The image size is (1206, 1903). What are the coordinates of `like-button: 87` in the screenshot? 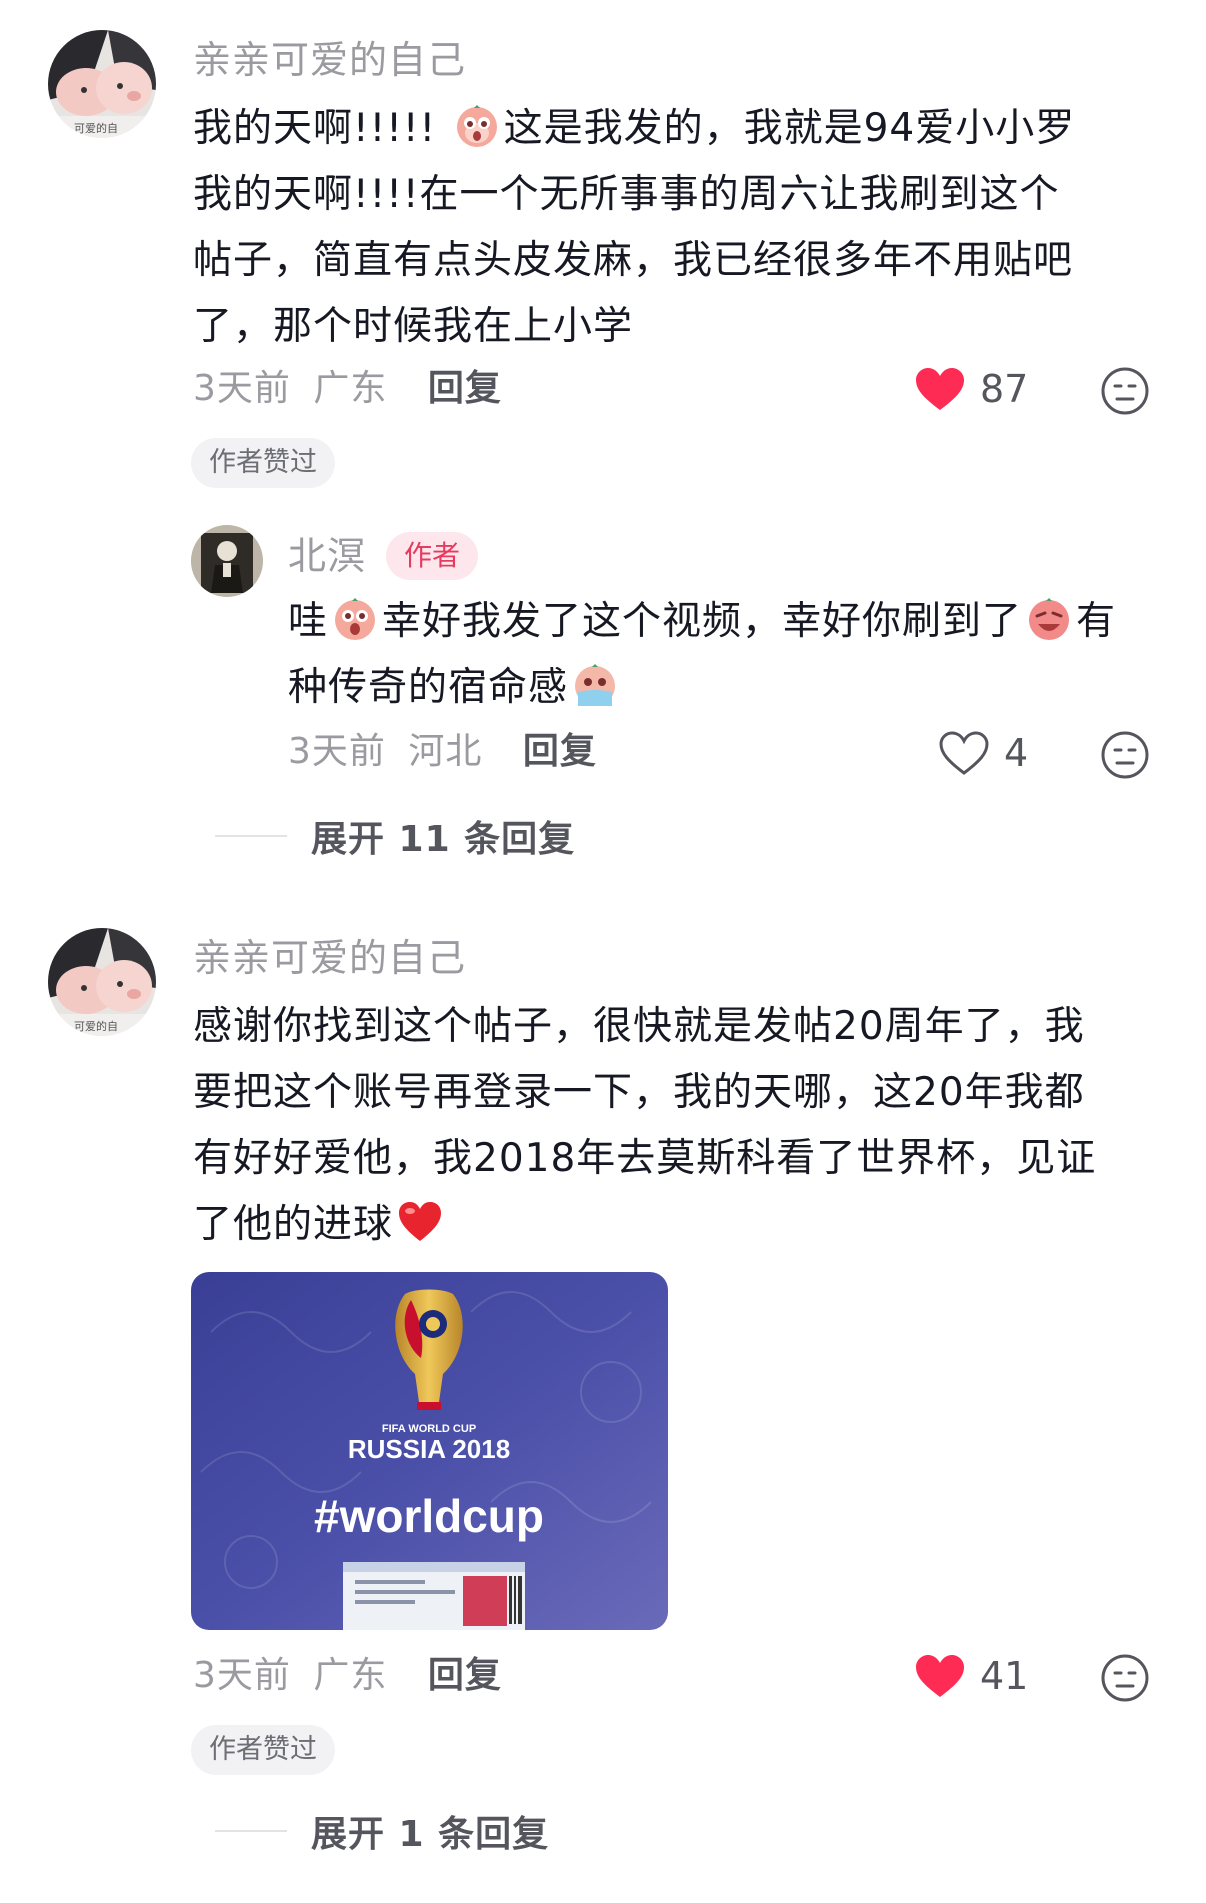 It's located at (971, 389).